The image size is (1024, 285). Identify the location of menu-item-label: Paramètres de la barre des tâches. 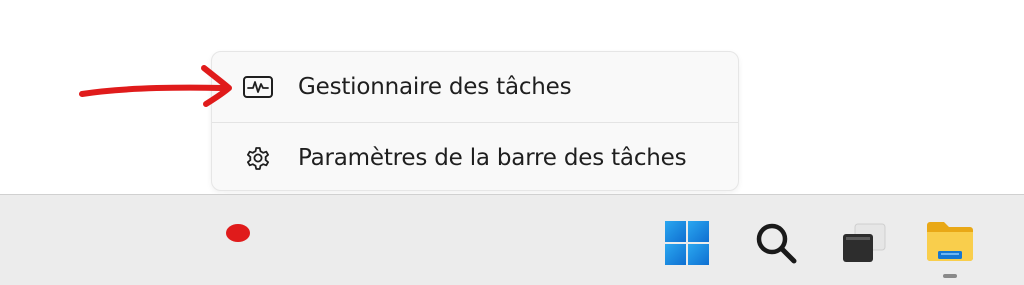
(492, 158).